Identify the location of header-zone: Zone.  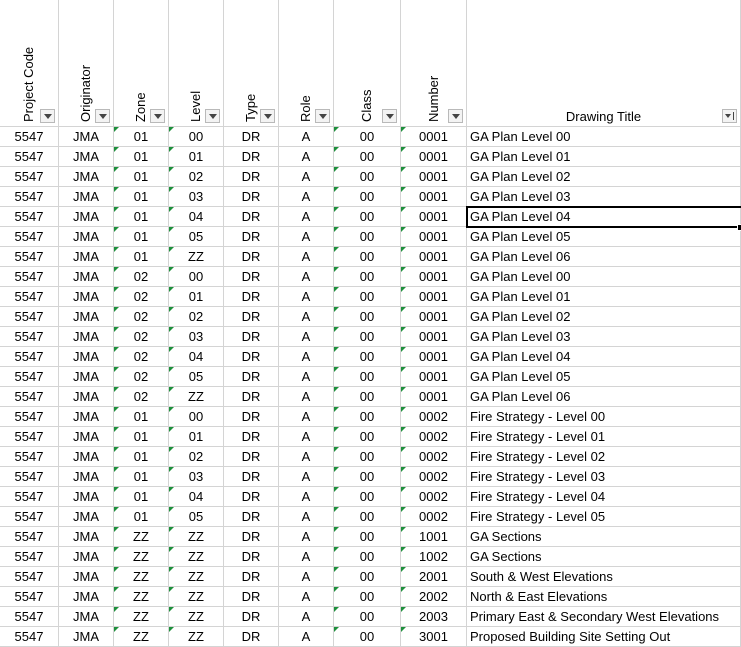
(141, 63).